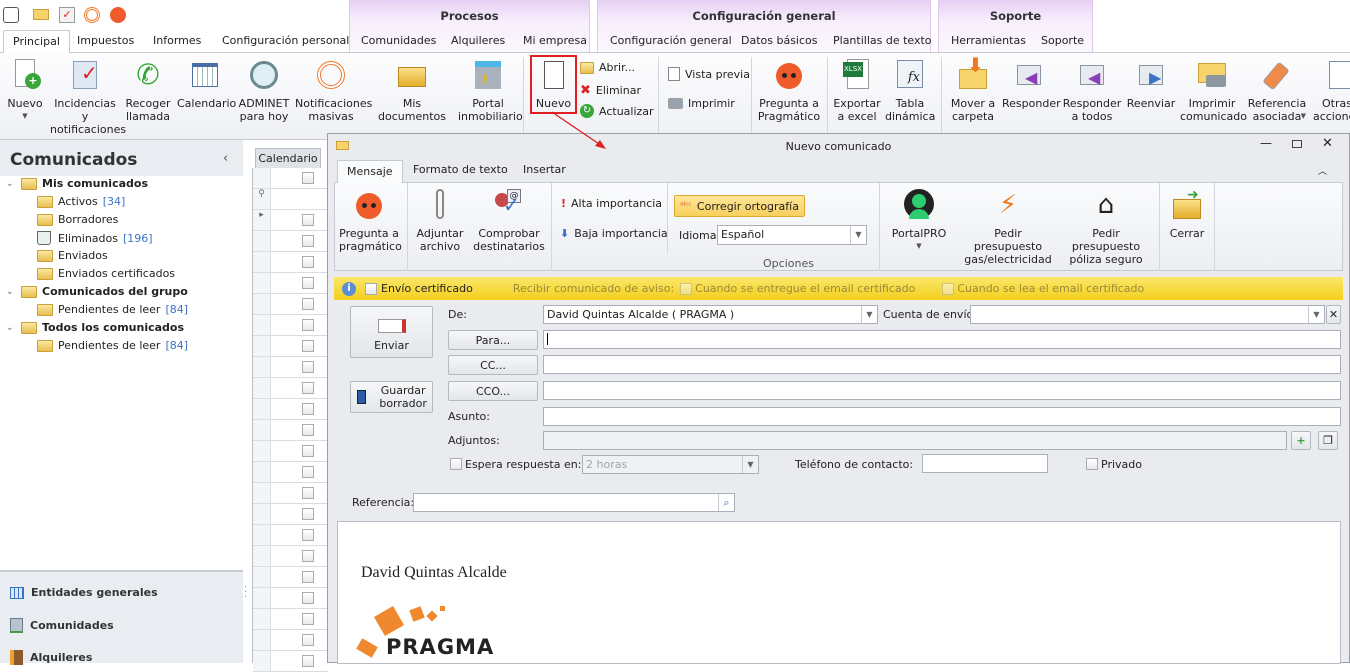  Describe the element at coordinates (686, 288) in the screenshot. I see `cuando-entregue-checkbox` at that location.